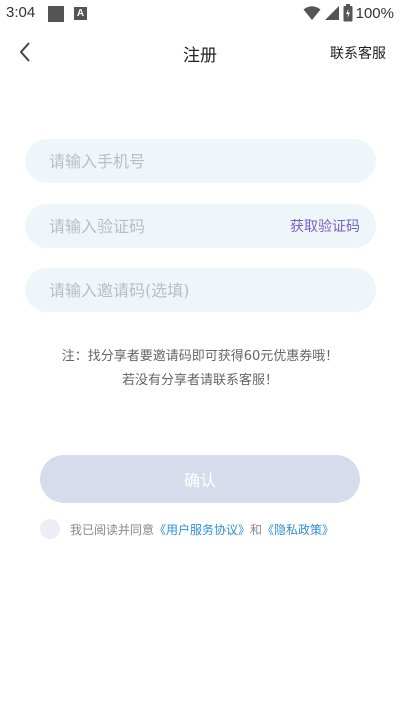 This screenshot has width=400, height=711. I want to click on notification-icon, so click(56, 14).